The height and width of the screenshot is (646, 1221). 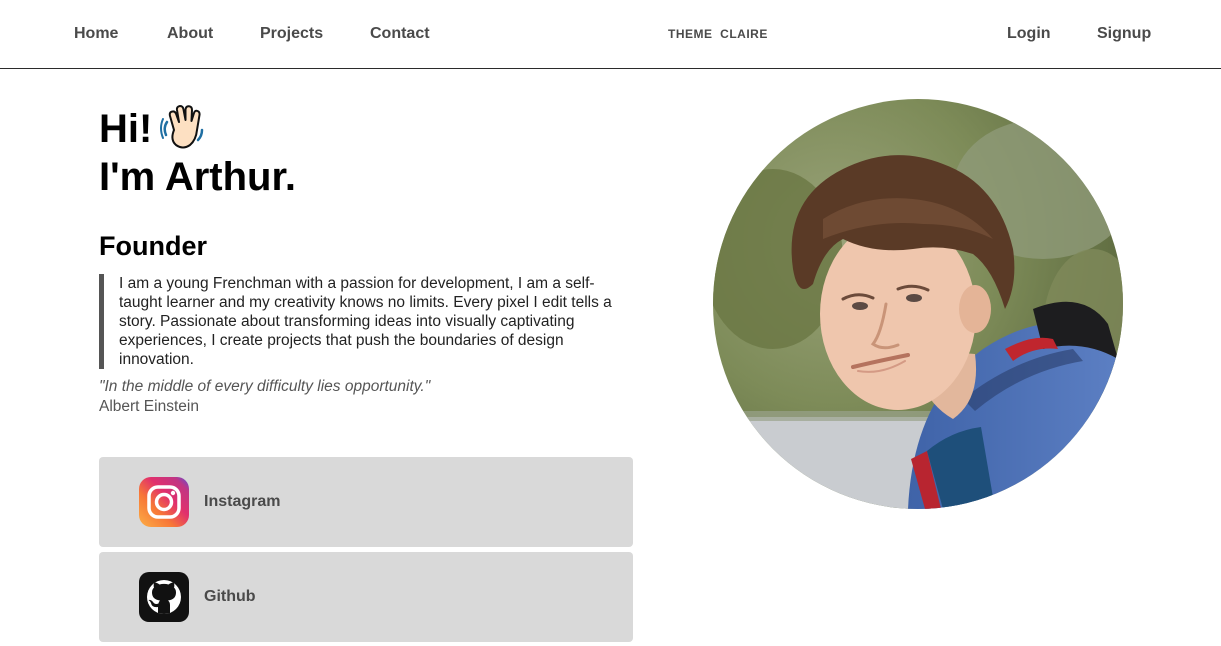 I want to click on github-label: Github, so click(x=230, y=596).